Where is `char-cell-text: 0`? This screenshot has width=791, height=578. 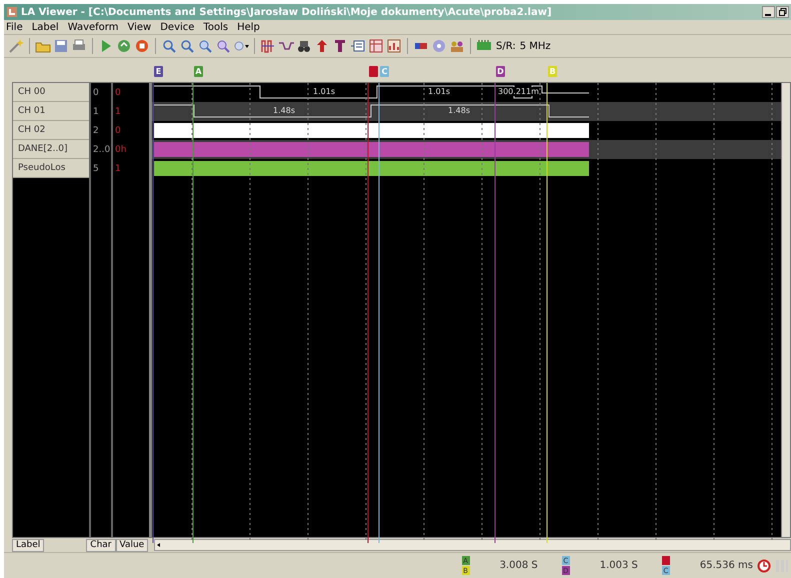
char-cell-text: 0 is located at coordinates (96, 93).